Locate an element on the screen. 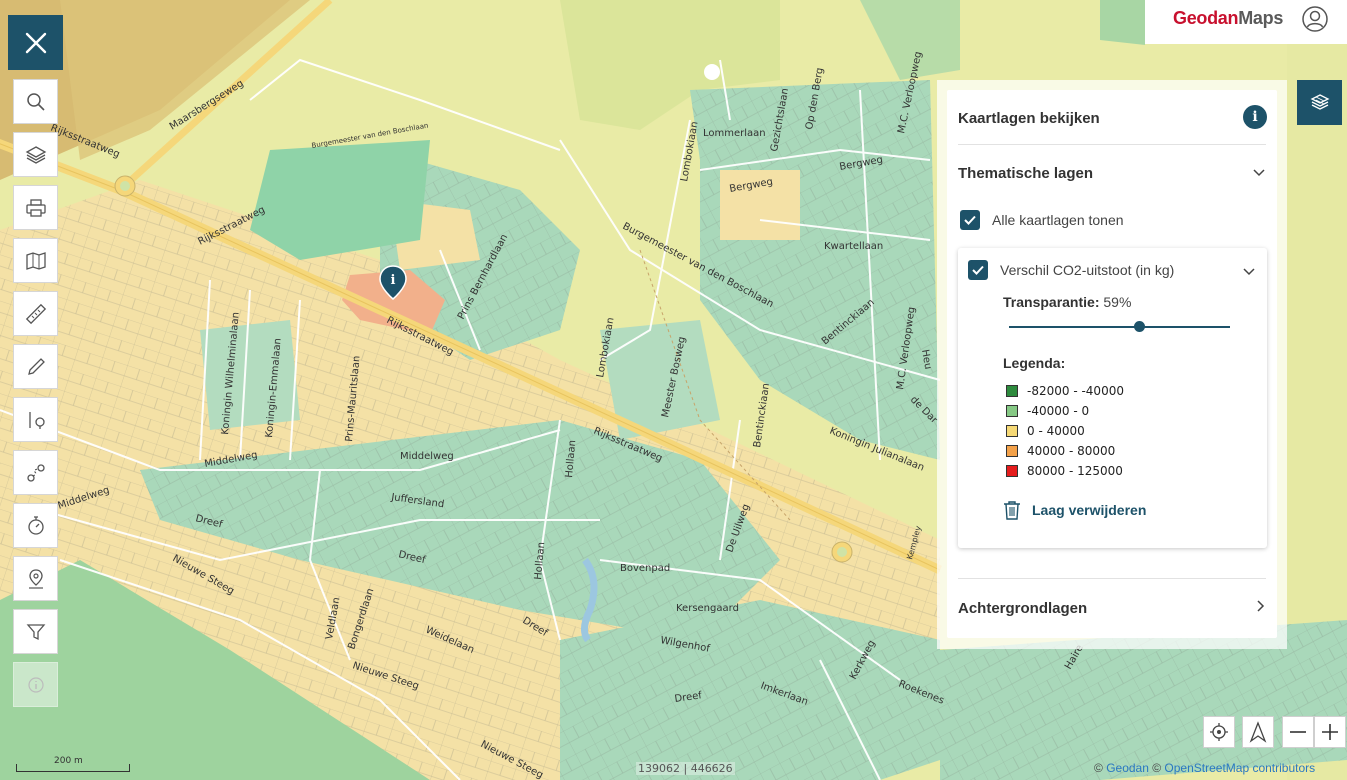  scale-bar: 200 m is located at coordinates (74, 765).